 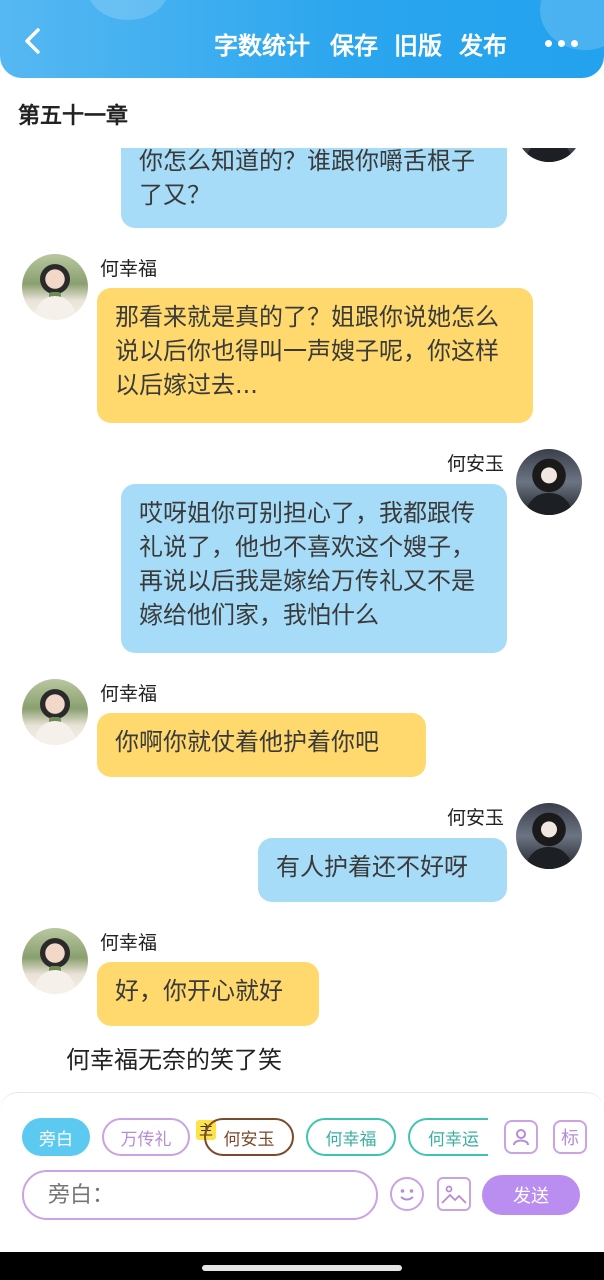 I want to click on tag-button: 标, so click(x=570, y=1137).